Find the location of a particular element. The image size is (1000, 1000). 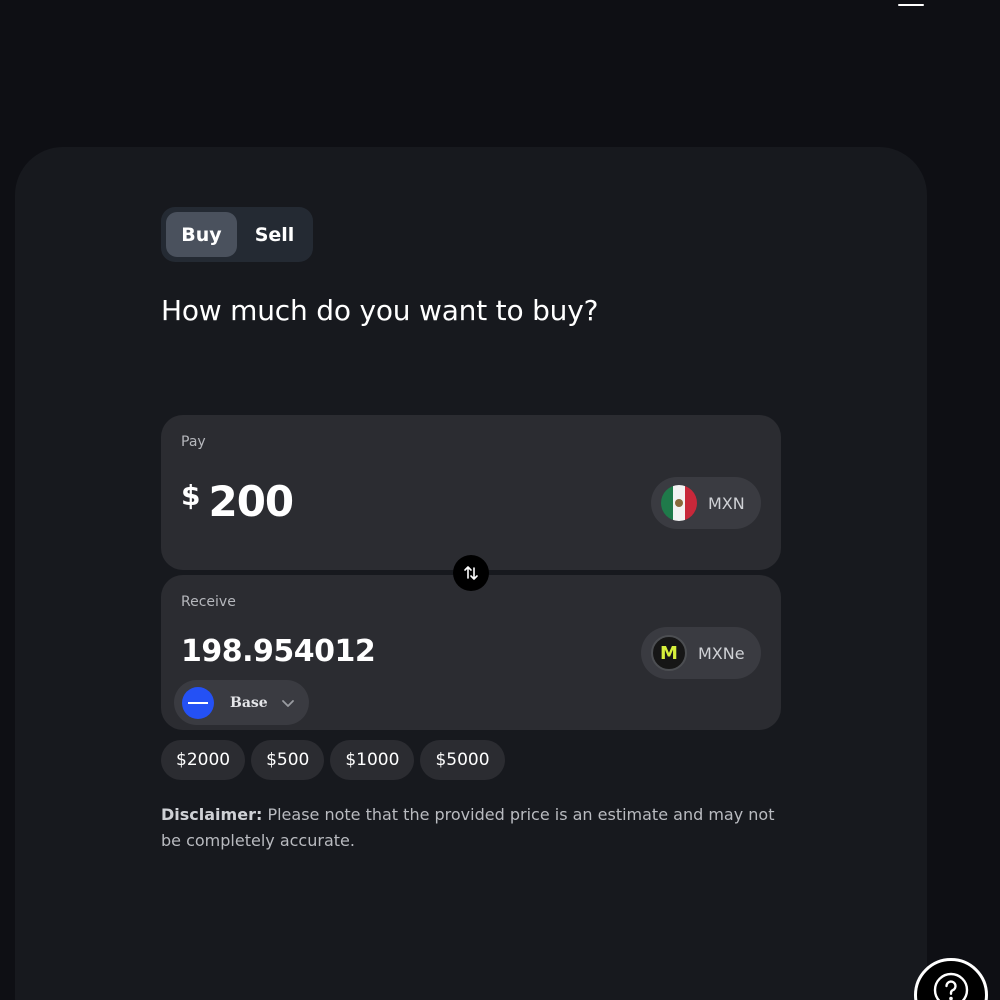

pay-amount-input is located at coordinates (358, 501).